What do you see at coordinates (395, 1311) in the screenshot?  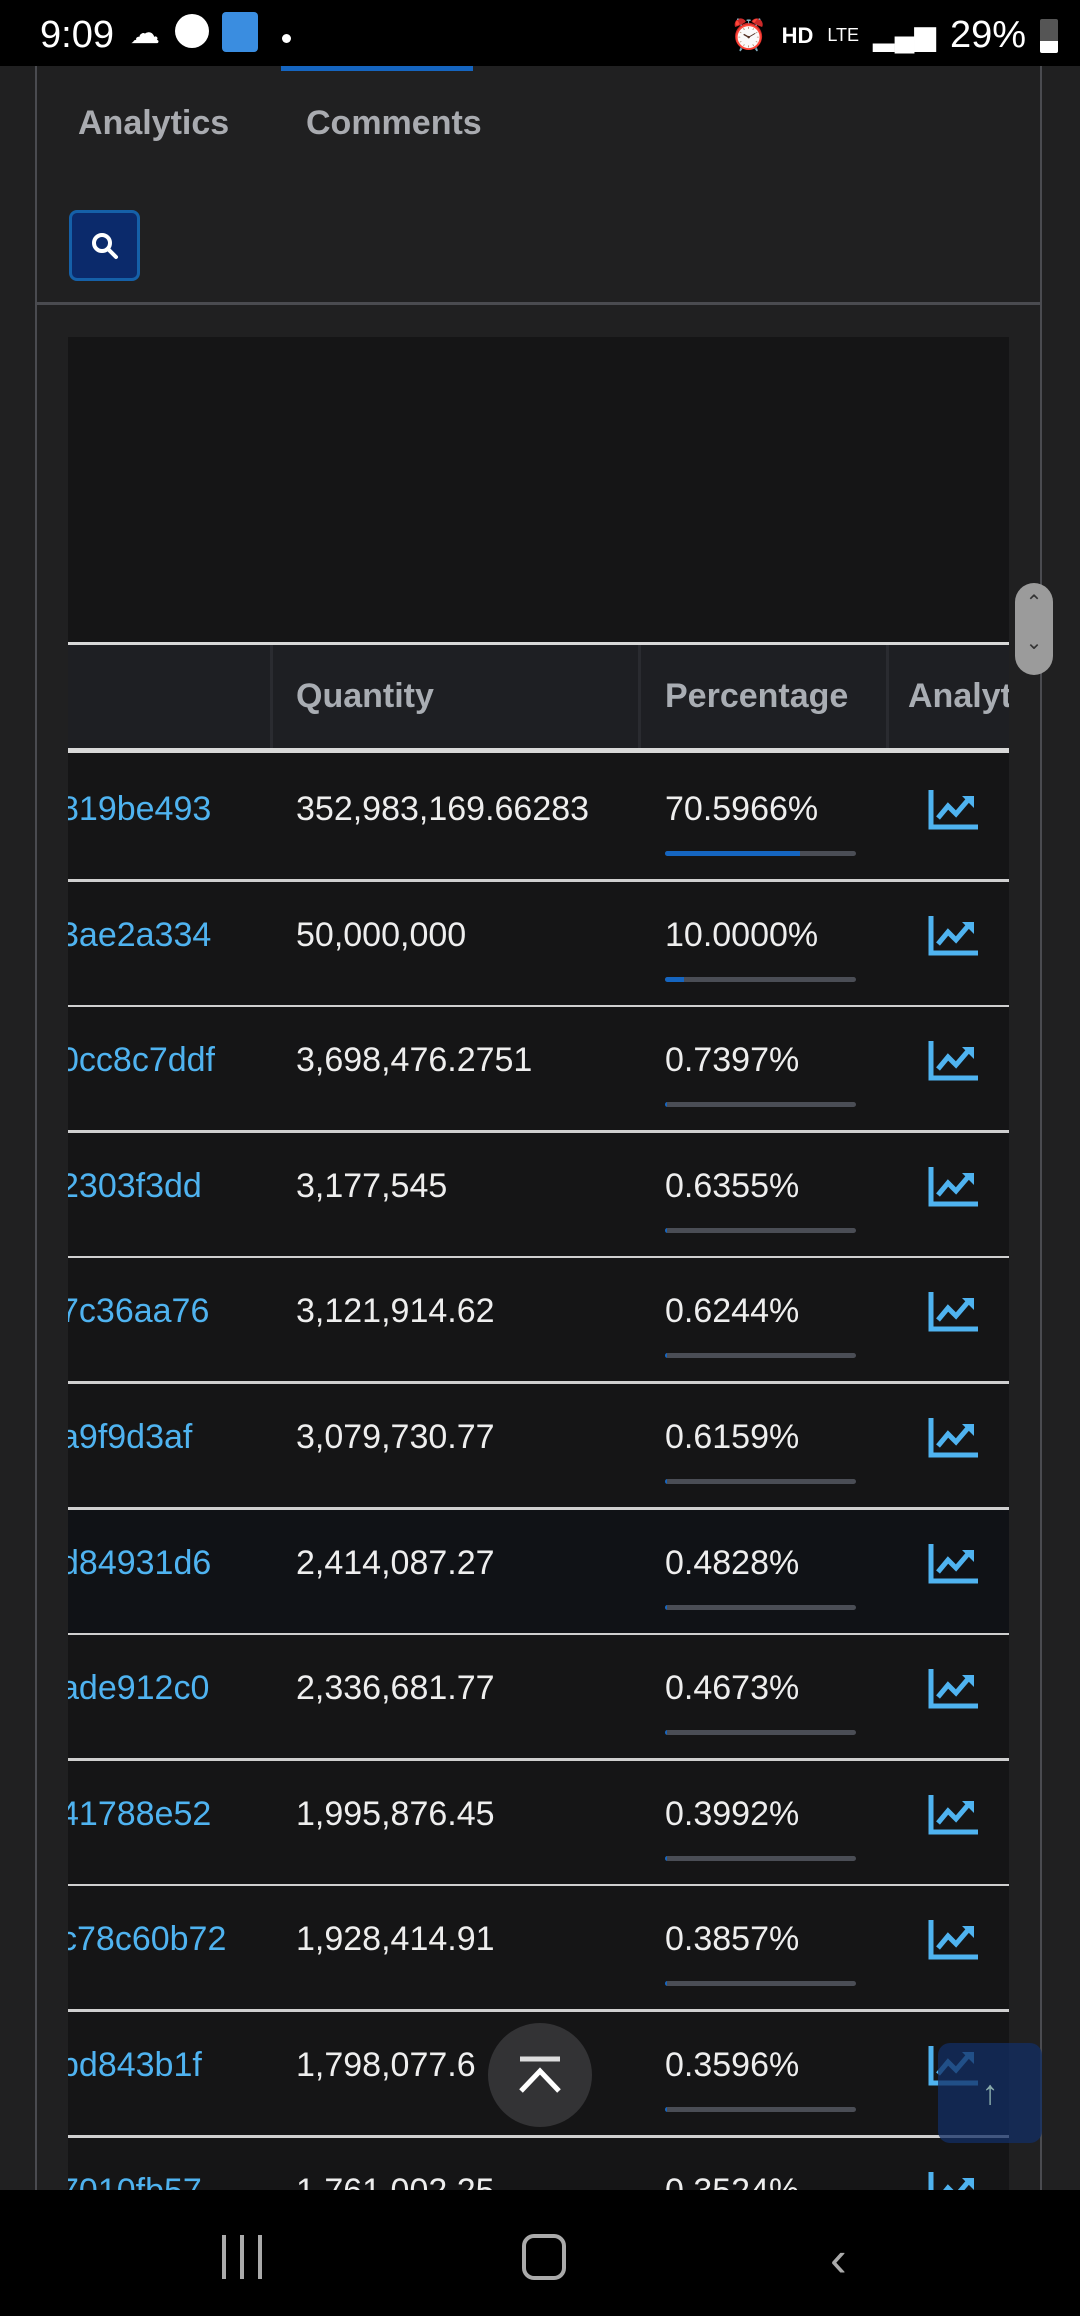 I see `quantity-value: 3,121,914.62` at bounding box center [395, 1311].